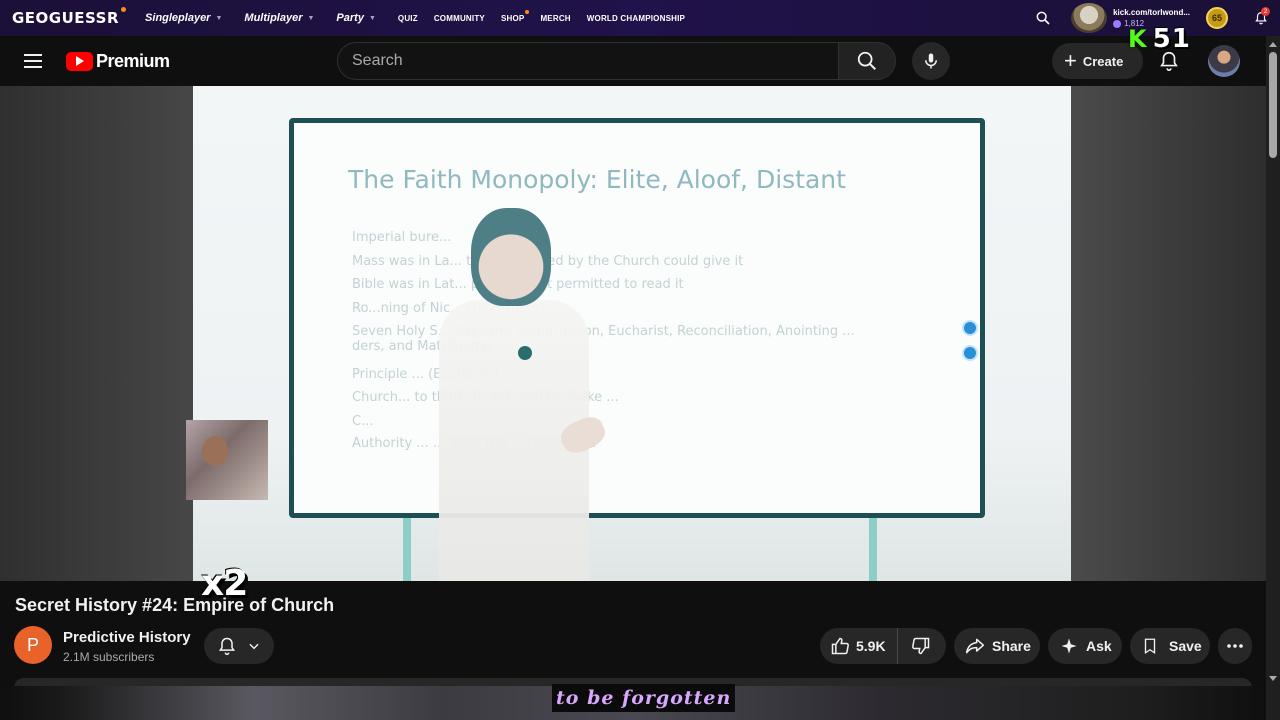  Describe the element at coordinates (408, 18) in the screenshot. I see `nav-quiz: QUIZ` at that location.